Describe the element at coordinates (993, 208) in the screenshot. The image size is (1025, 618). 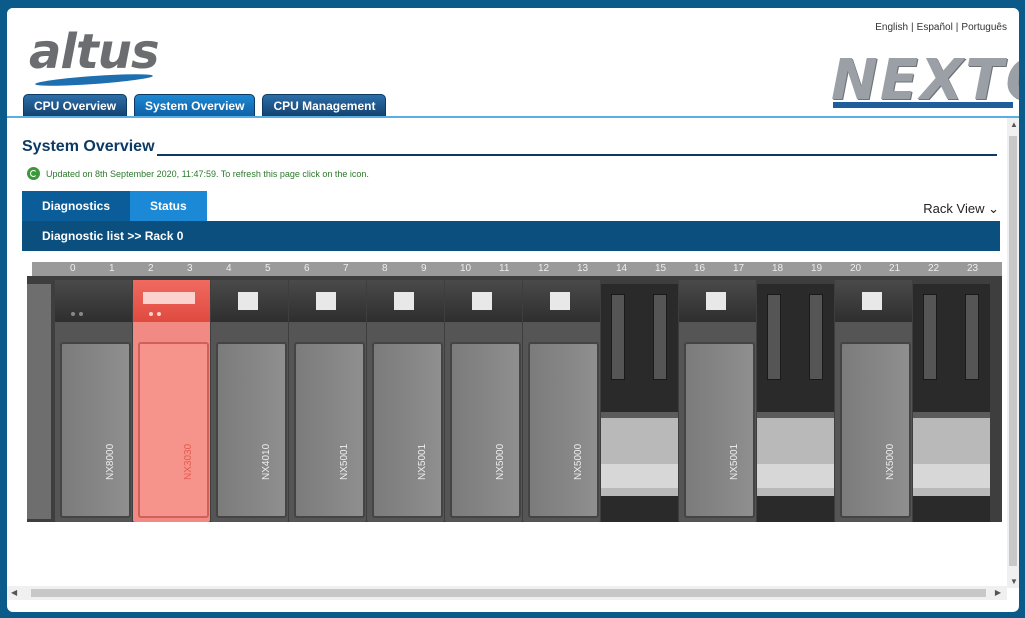
I see `chevron-down-icon: ⌄` at that location.